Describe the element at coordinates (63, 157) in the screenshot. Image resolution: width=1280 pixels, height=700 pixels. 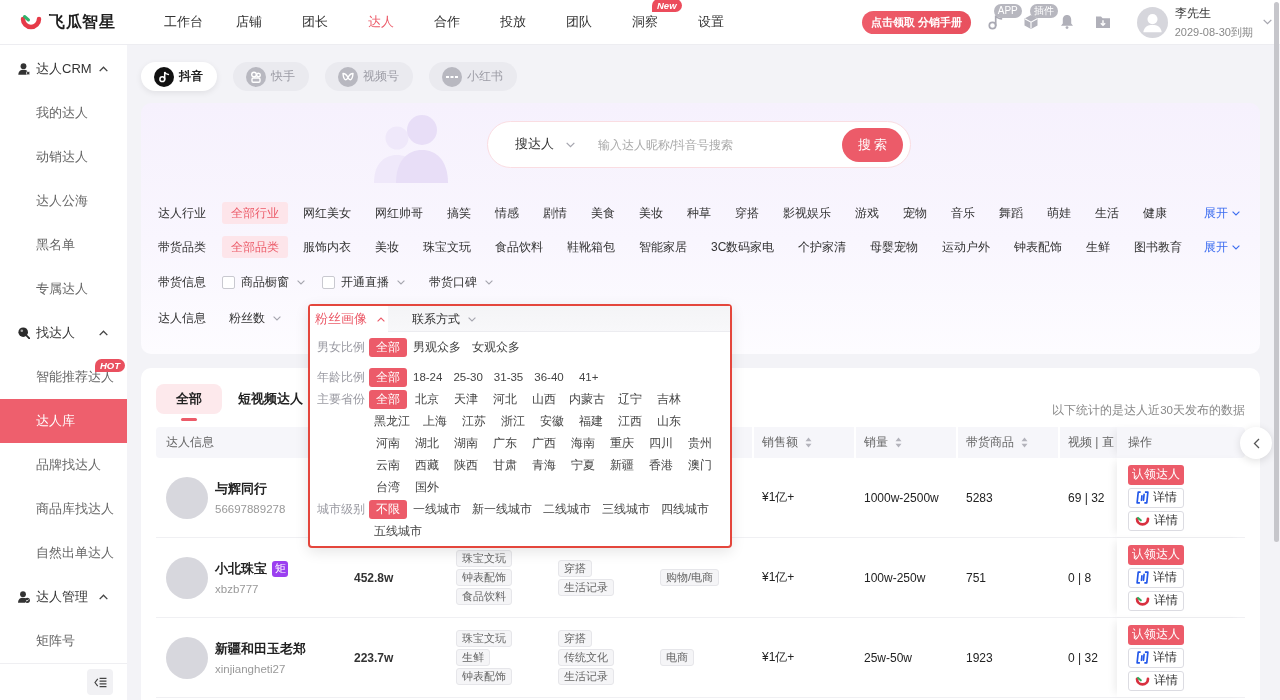
I see `sidebar-item: 动销达人` at that location.